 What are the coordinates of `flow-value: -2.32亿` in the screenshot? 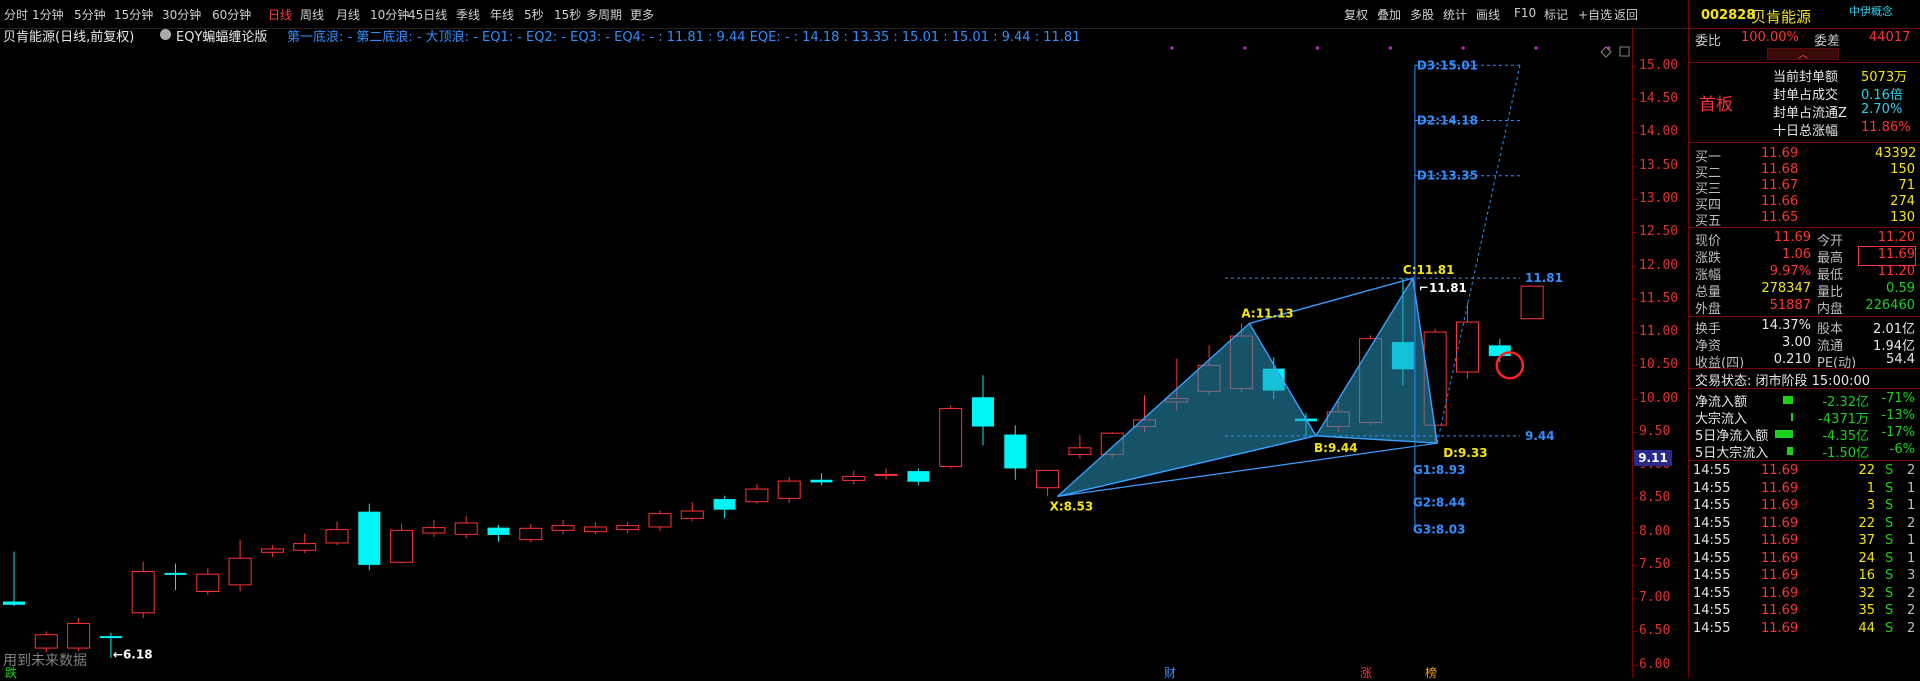 It's located at (1845, 402).